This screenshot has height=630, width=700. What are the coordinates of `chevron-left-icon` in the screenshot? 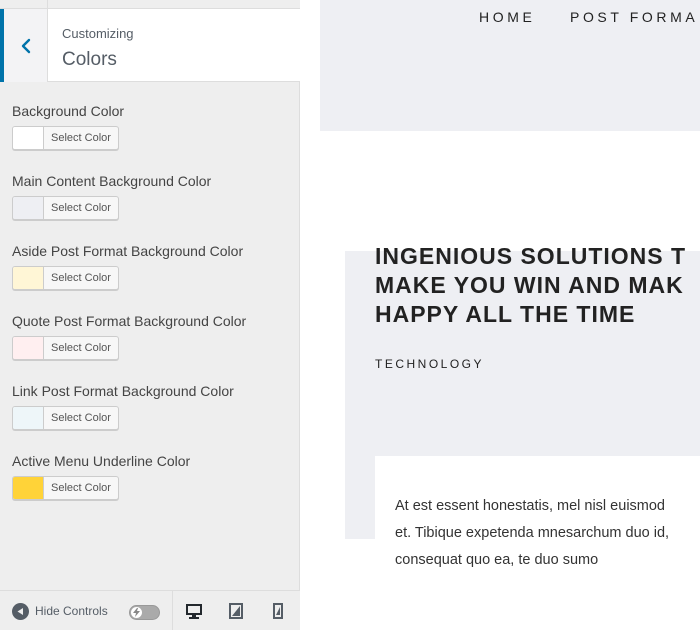 It's located at (25, 45).